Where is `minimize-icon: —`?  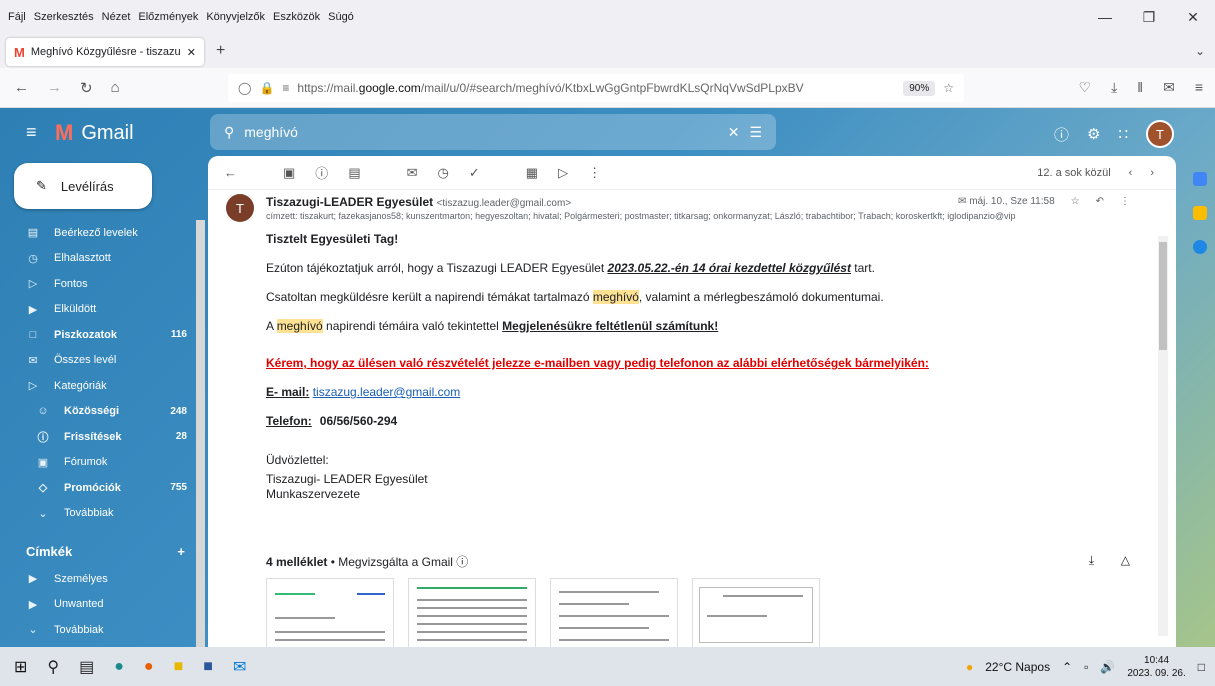
minimize-icon: — is located at coordinates (1105, 17).